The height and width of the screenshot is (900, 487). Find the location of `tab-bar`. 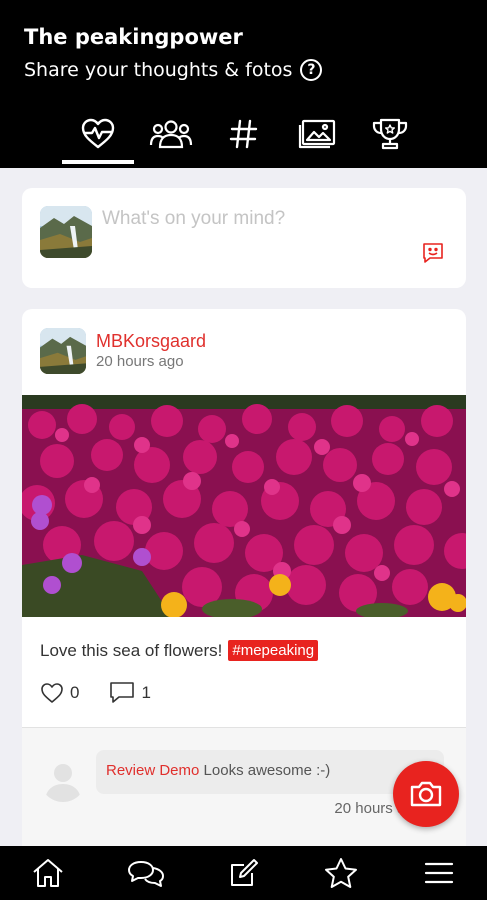

tab-bar is located at coordinates (243, 138).